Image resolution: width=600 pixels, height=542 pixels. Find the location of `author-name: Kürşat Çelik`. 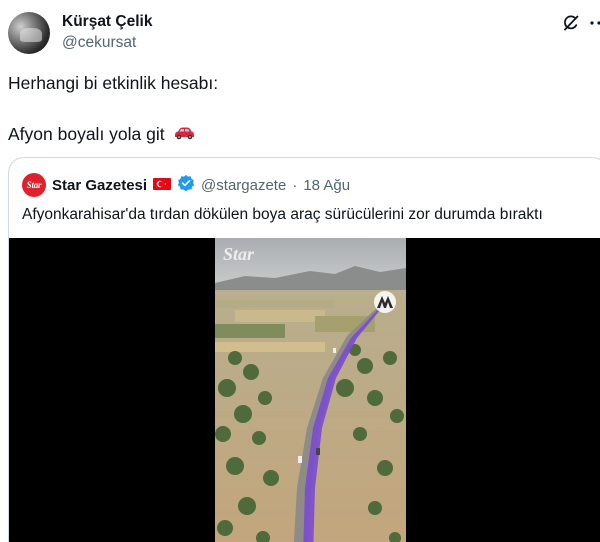

author-name: Kürşat Çelik is located at coordinates (107, 22).